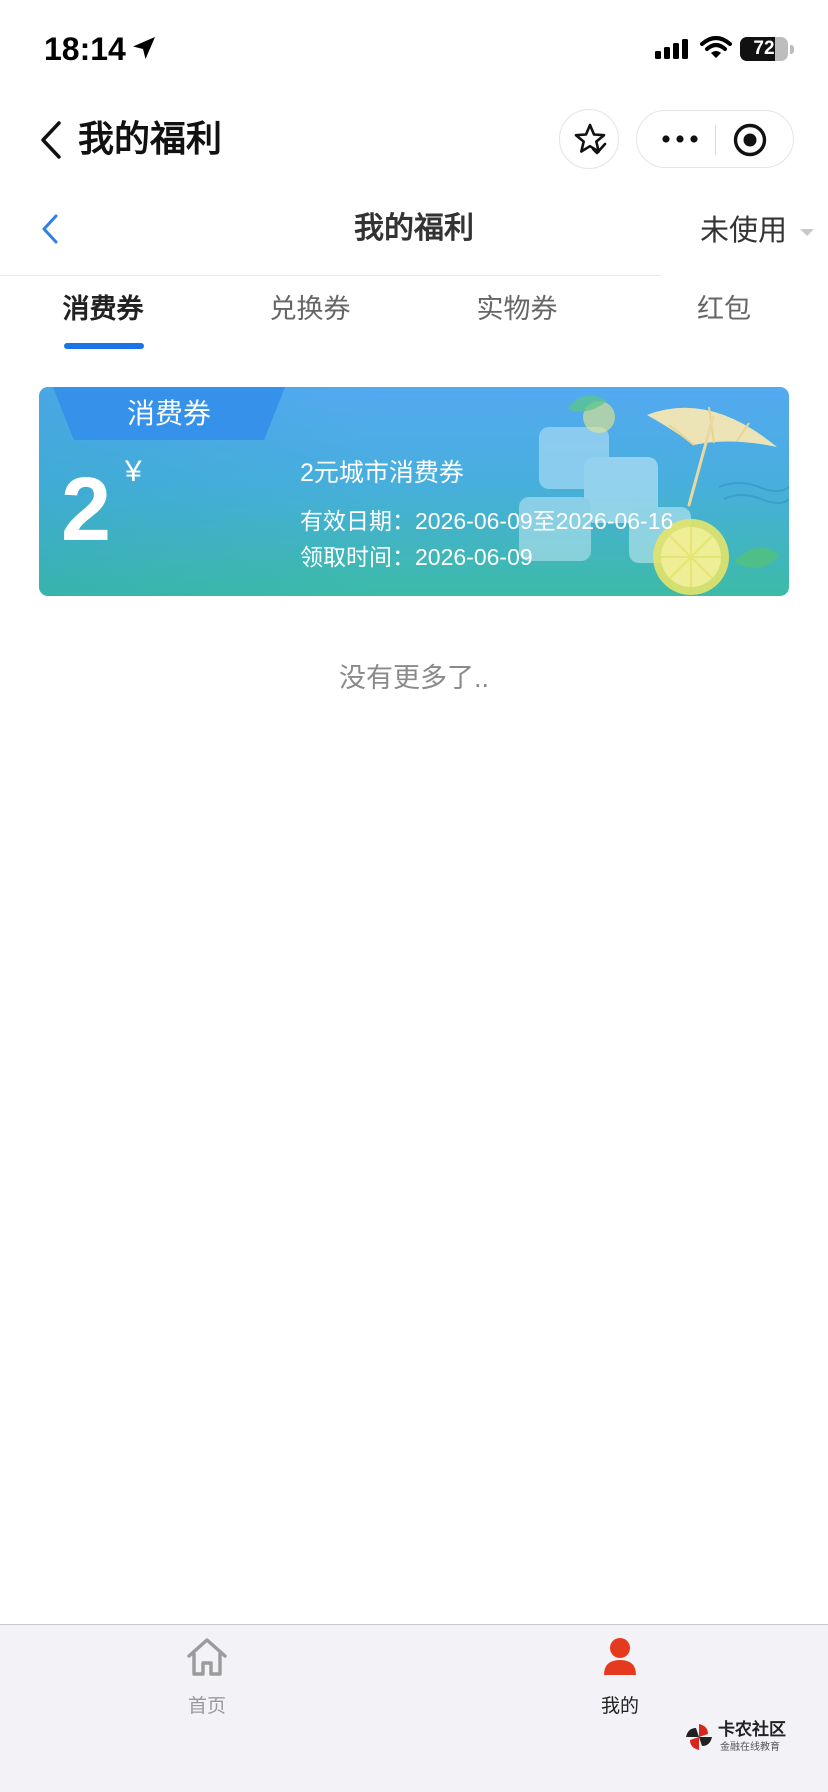 This screenshot has height=1792, width=828. What do you see at coordinates (51, 140) in the screenshot?
I see `back-chevron-icon` at bounding box center [51, 140].